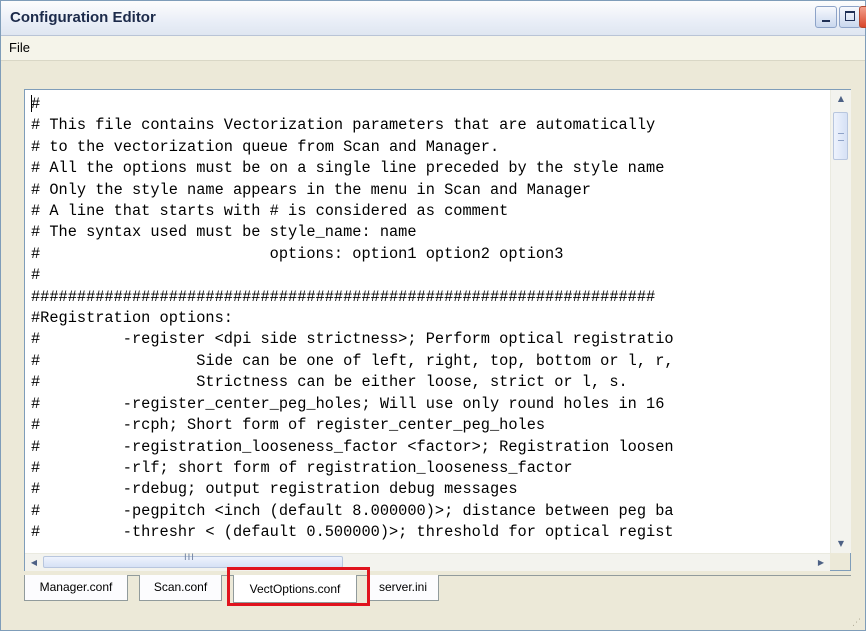  What do you see at coordinates (189, 558) in the screenshot?
I see `grip-icon: III` at bounding box center [189, 558].